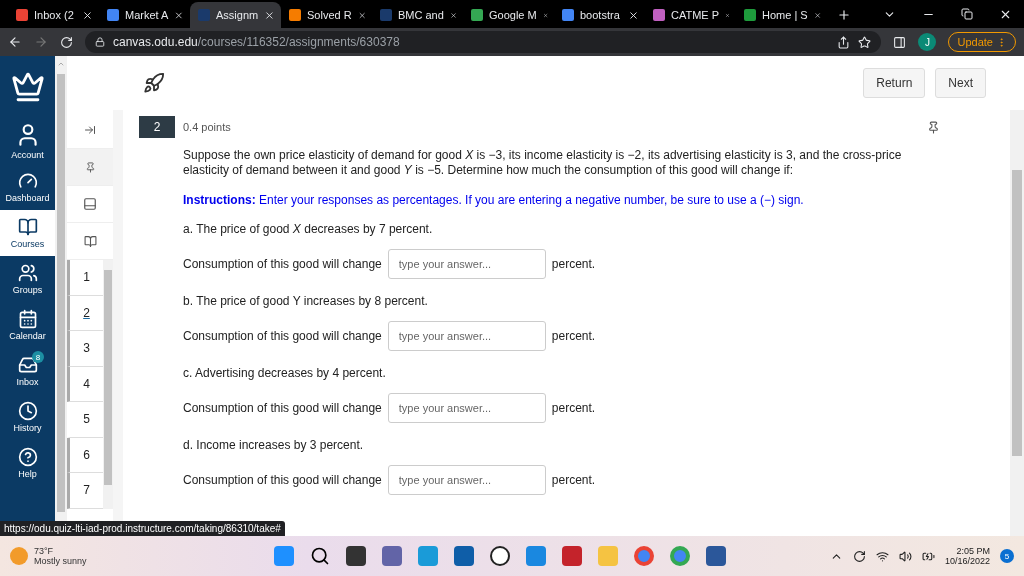 This screenshot has height=576, width=1024. I want to click on crown-logo-icon, so click(27, 87).